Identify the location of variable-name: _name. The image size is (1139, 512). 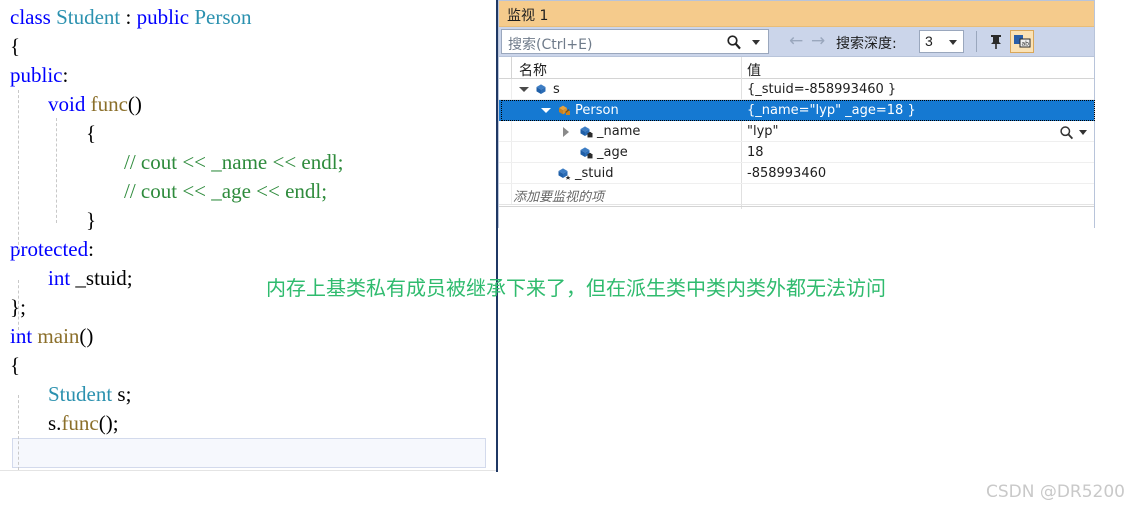
(619, 131).